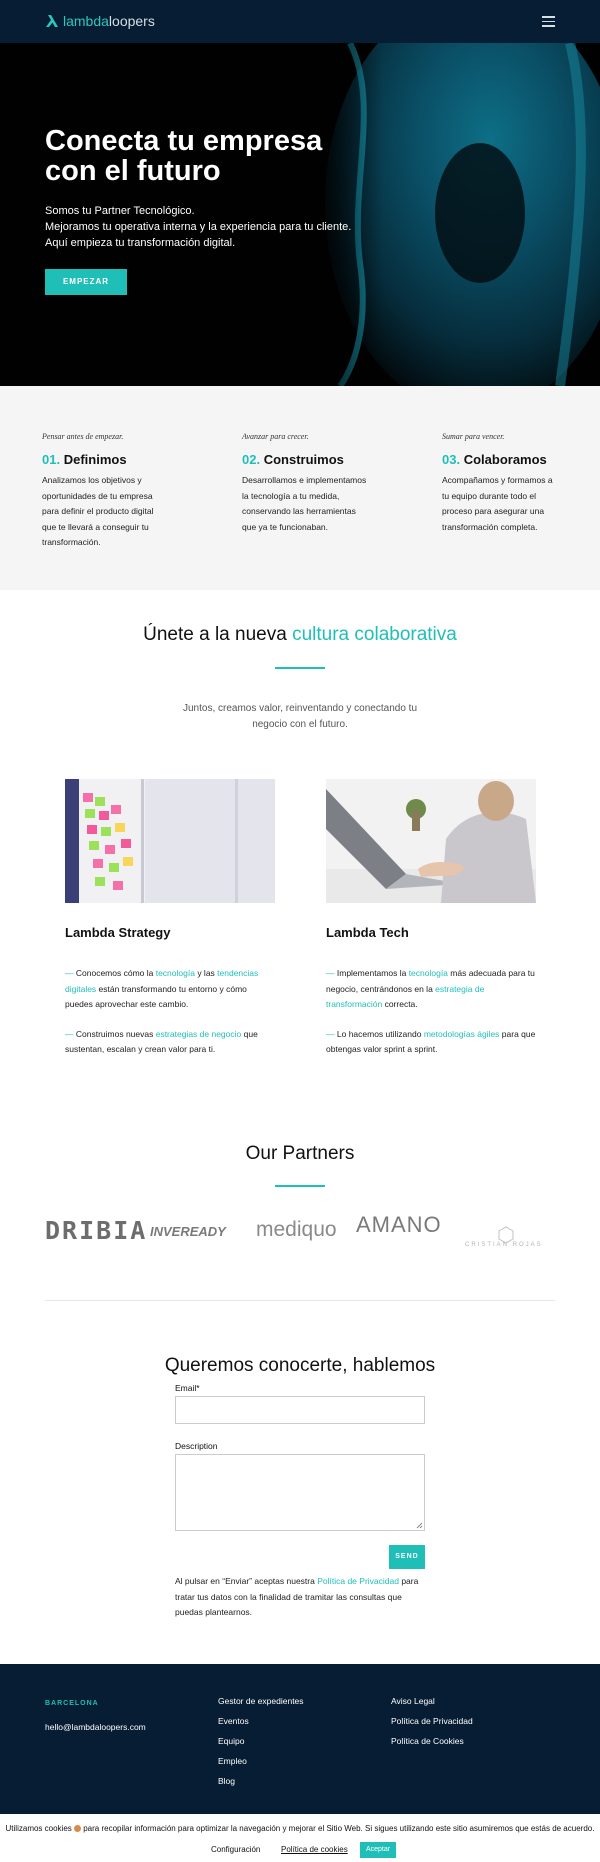  Describe the element at coordinates (473, 436) in the screenshot. I see `step-kicker: Sumar para vencer.` at that location.